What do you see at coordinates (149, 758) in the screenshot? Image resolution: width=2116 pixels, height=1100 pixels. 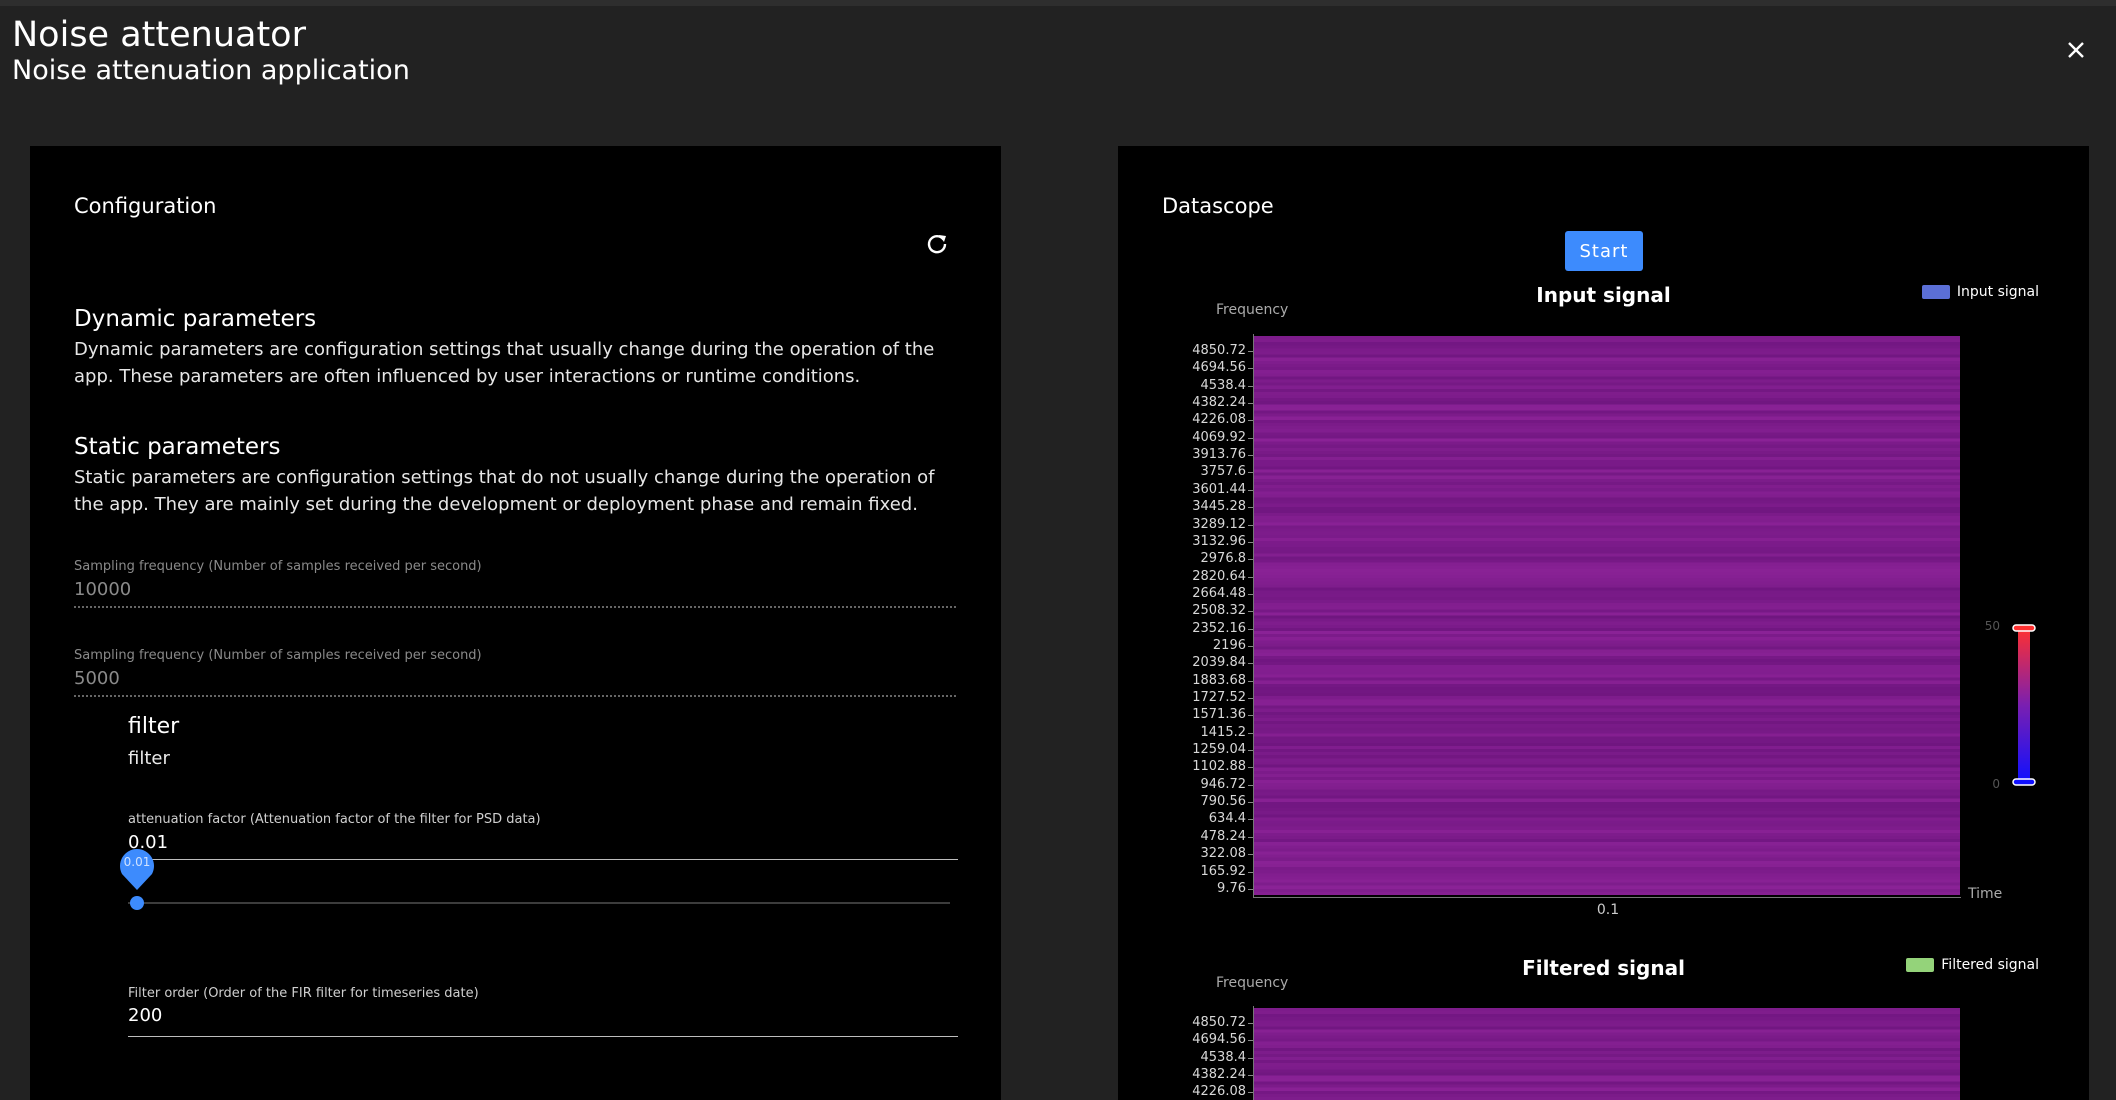 I see `filter-description: filter` at bounding box center [149, 758].